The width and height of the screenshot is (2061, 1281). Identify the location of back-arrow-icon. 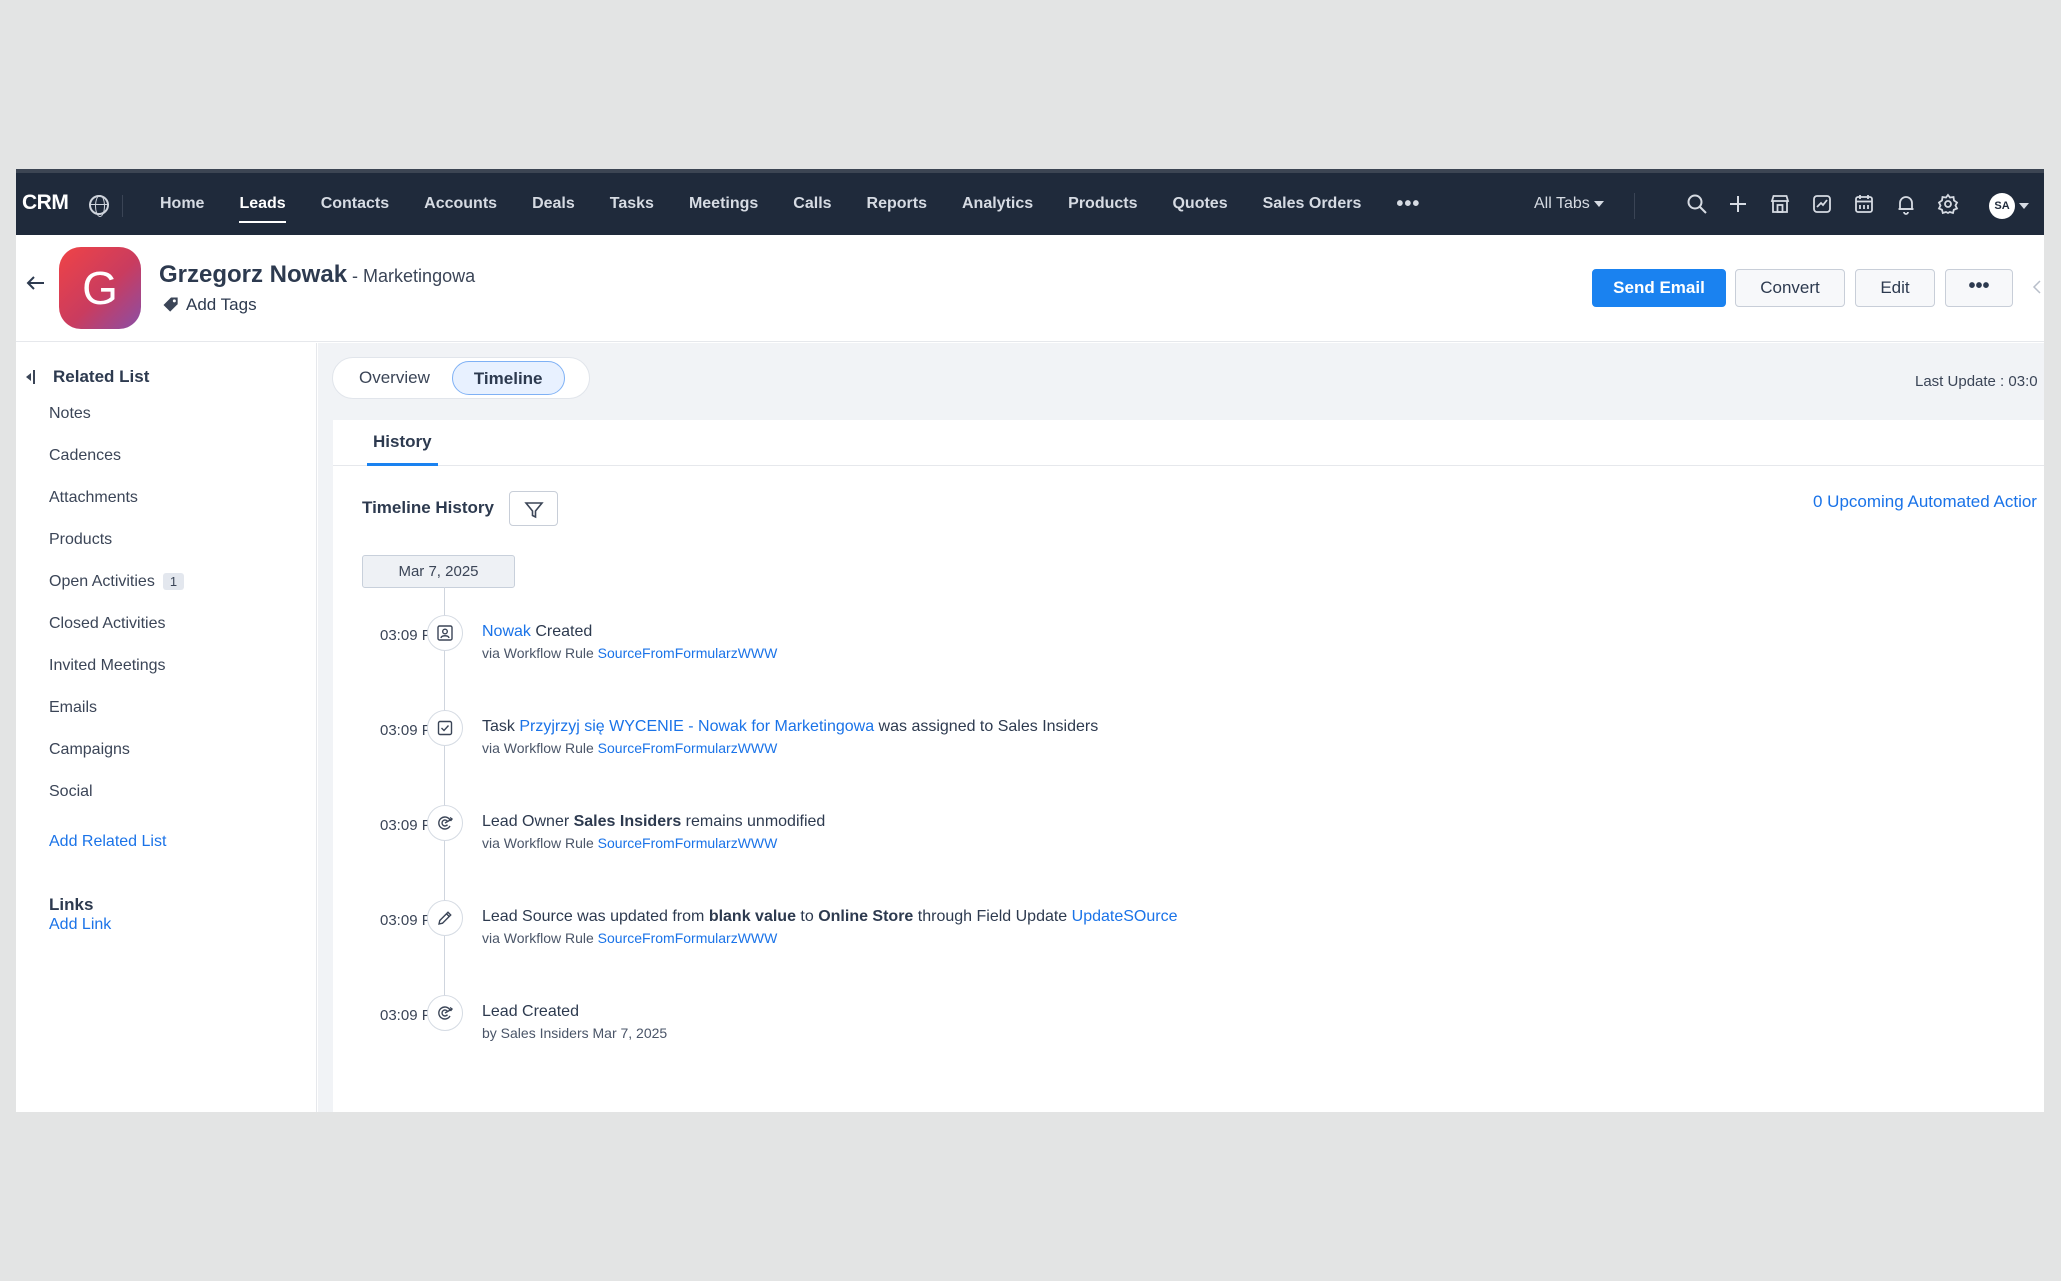
(36, 283).